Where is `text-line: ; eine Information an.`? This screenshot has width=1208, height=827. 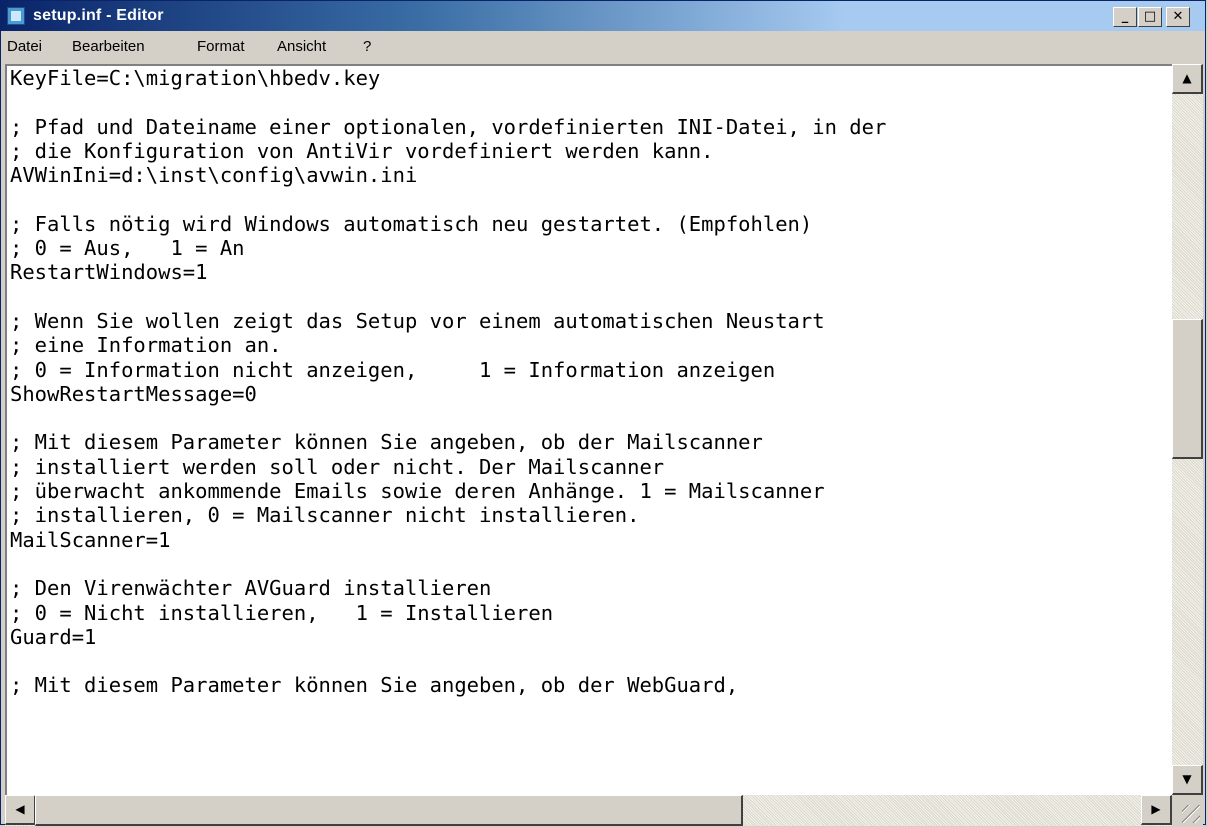
text-line: ; eine Information an. is located at coordinates (146, 345).